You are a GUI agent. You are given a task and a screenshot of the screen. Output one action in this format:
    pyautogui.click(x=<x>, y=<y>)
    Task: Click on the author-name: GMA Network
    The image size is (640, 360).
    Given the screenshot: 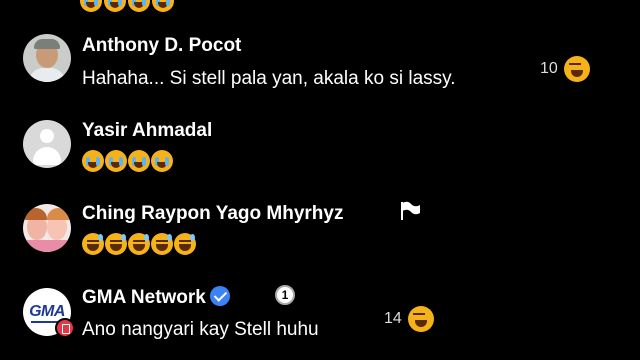 What is the action you would take?
    pyautogui.click(x=144, y=297)
    